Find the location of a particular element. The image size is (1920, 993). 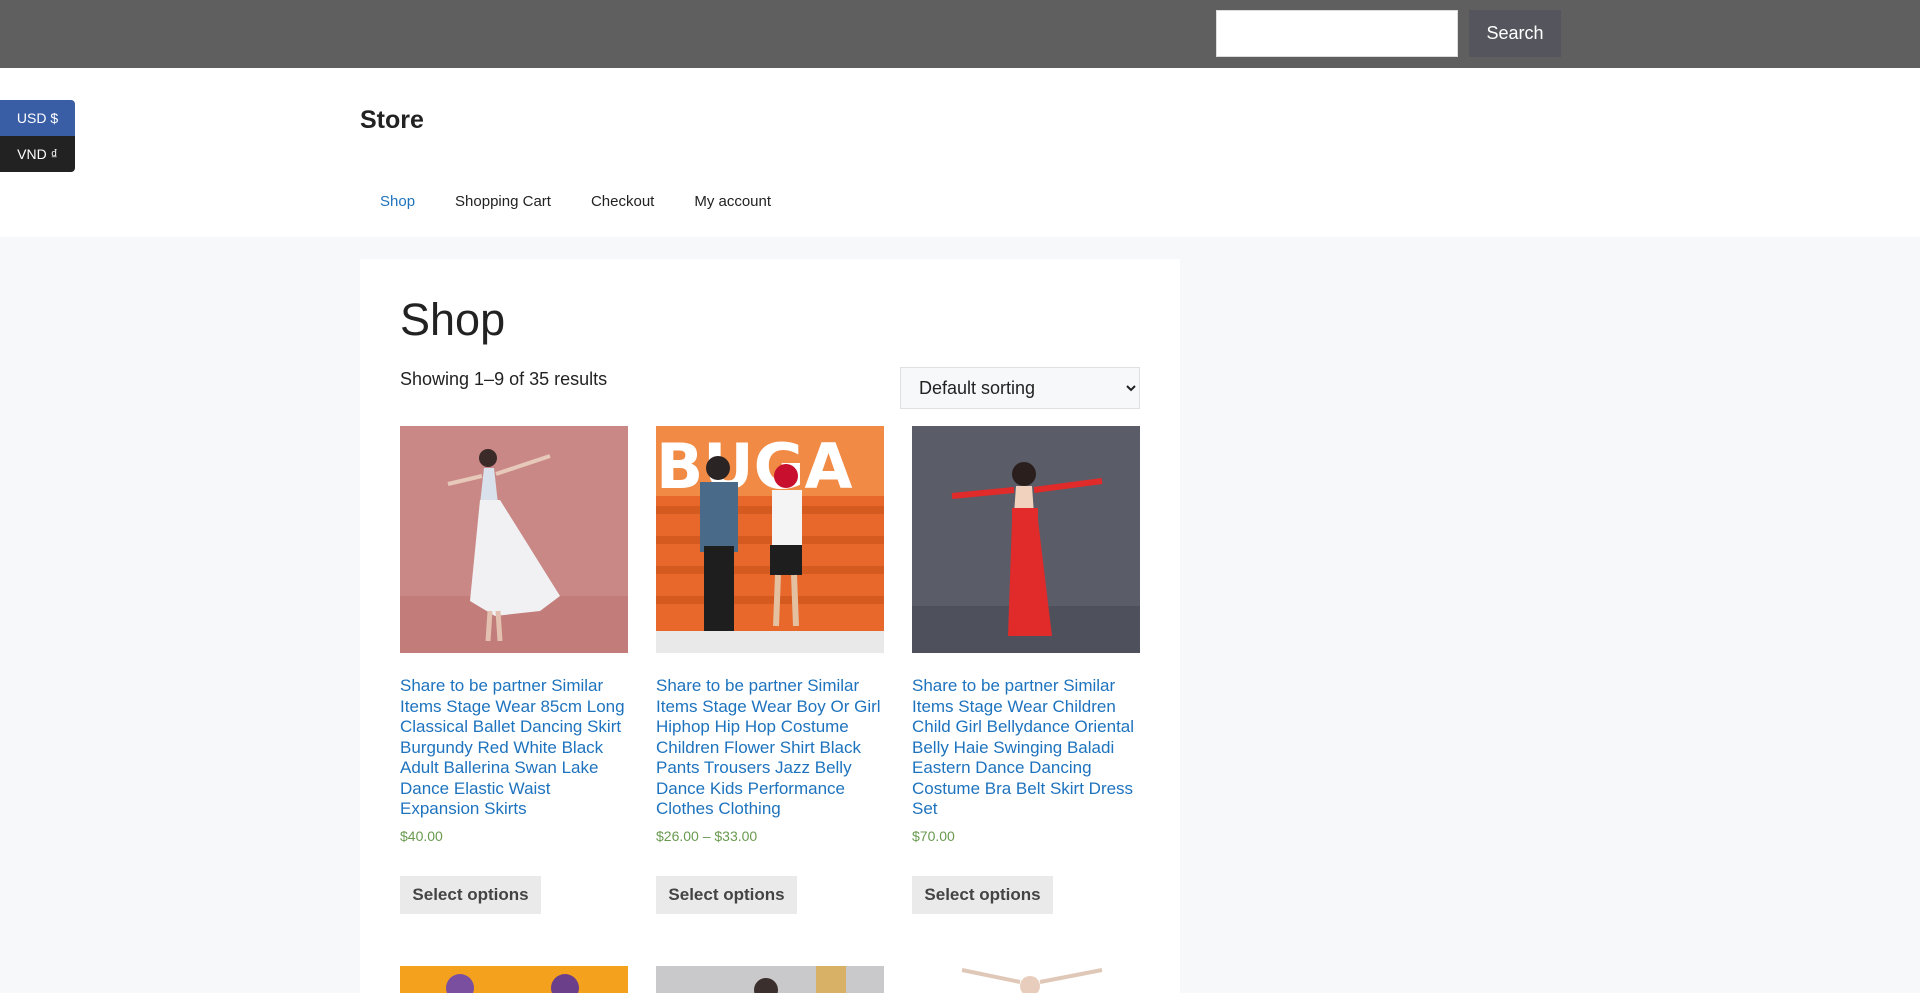

nav-item-checkout: Checkout is located at coordinates (622, 202).